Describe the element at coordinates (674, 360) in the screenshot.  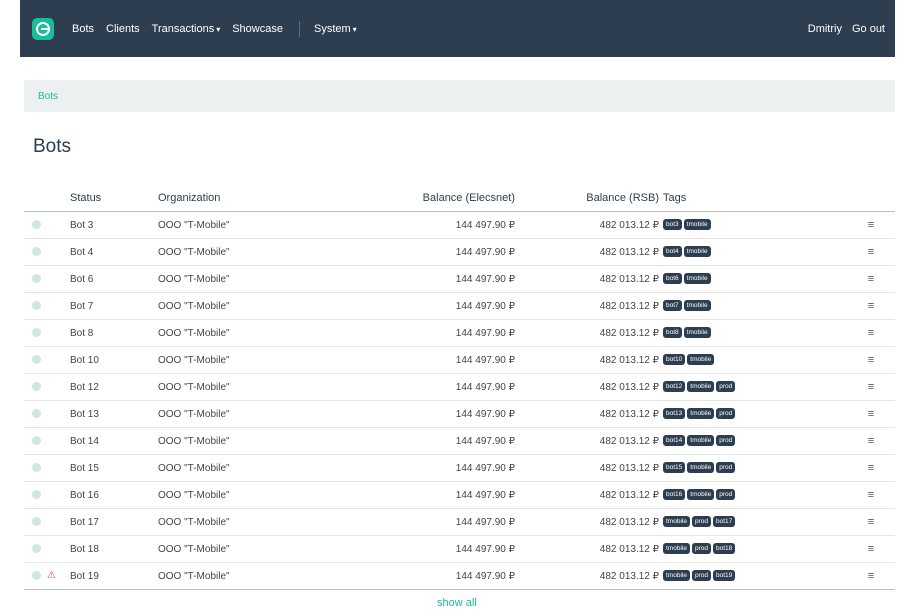
I see `tag-badge: bot10` at that location.